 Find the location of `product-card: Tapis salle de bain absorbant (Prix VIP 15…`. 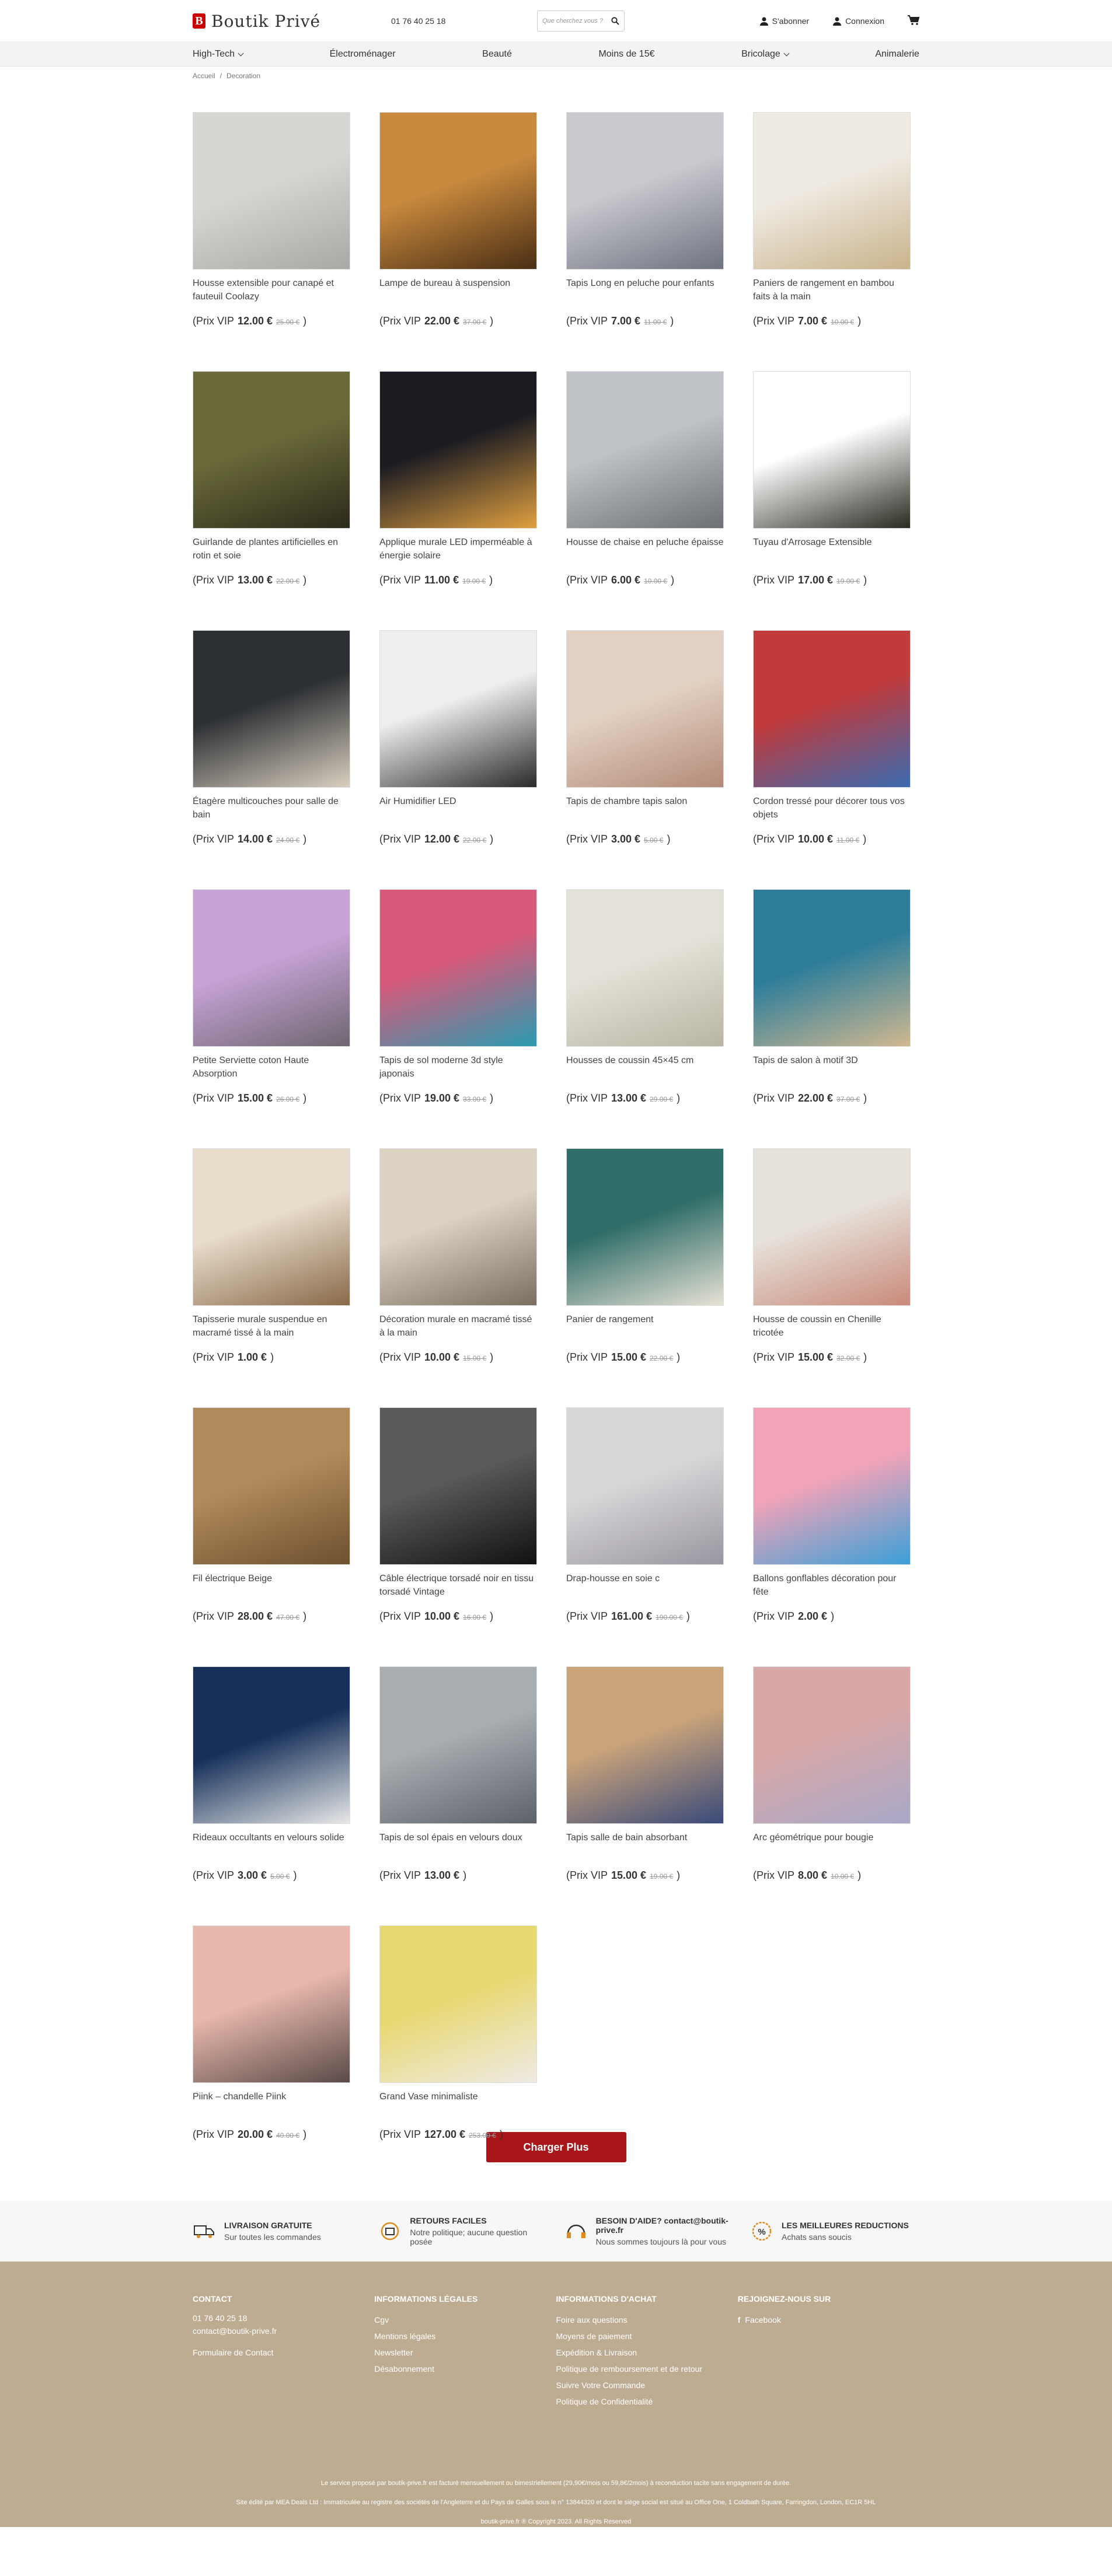

product-card: Tapis salle de bain absorbant (Prix VIP 15… is located at coordinates (645, 1795).